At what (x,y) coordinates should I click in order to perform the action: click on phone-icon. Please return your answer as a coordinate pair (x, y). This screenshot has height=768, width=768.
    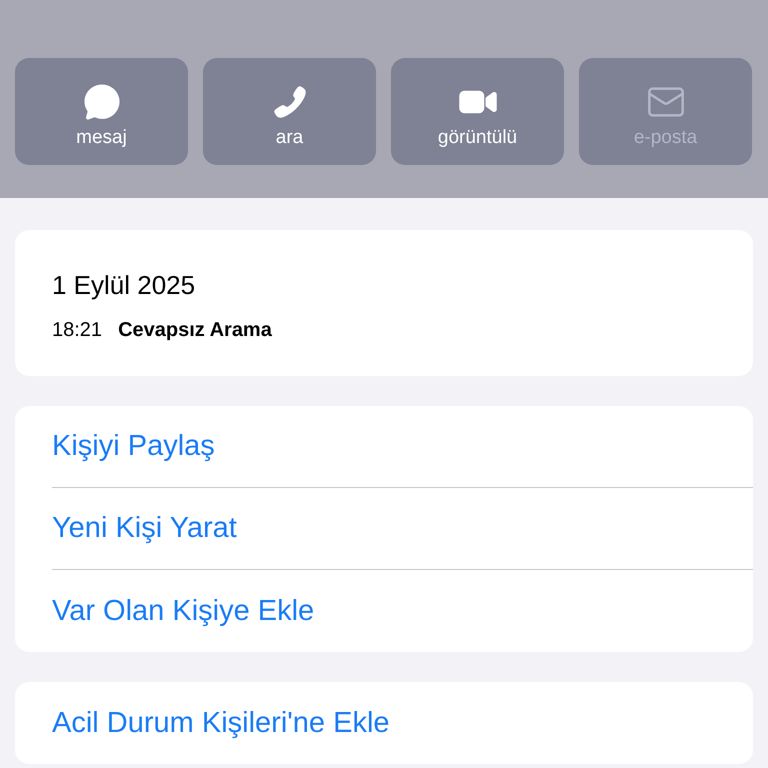
    Looking at the image, I should click on (290, 102).